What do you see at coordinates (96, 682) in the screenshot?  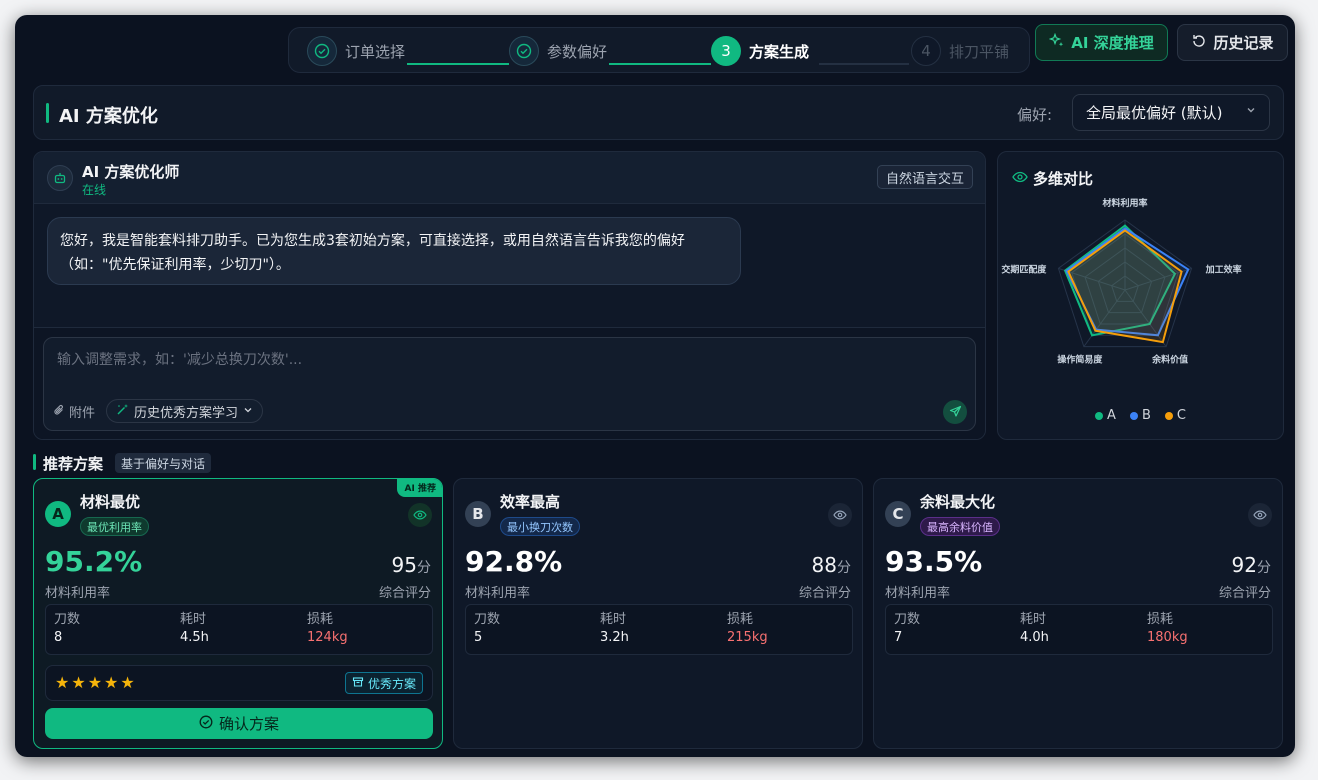 I see `star-rating: ★★★★★` at bounding box center [96, 682].